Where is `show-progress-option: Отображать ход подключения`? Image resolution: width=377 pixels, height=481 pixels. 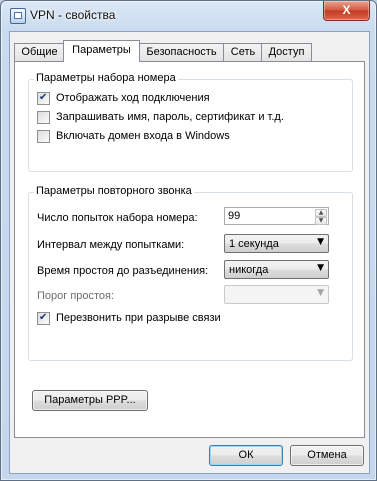 show-progress-option: Отображать ход подключения is located at coordinates (123, 98).